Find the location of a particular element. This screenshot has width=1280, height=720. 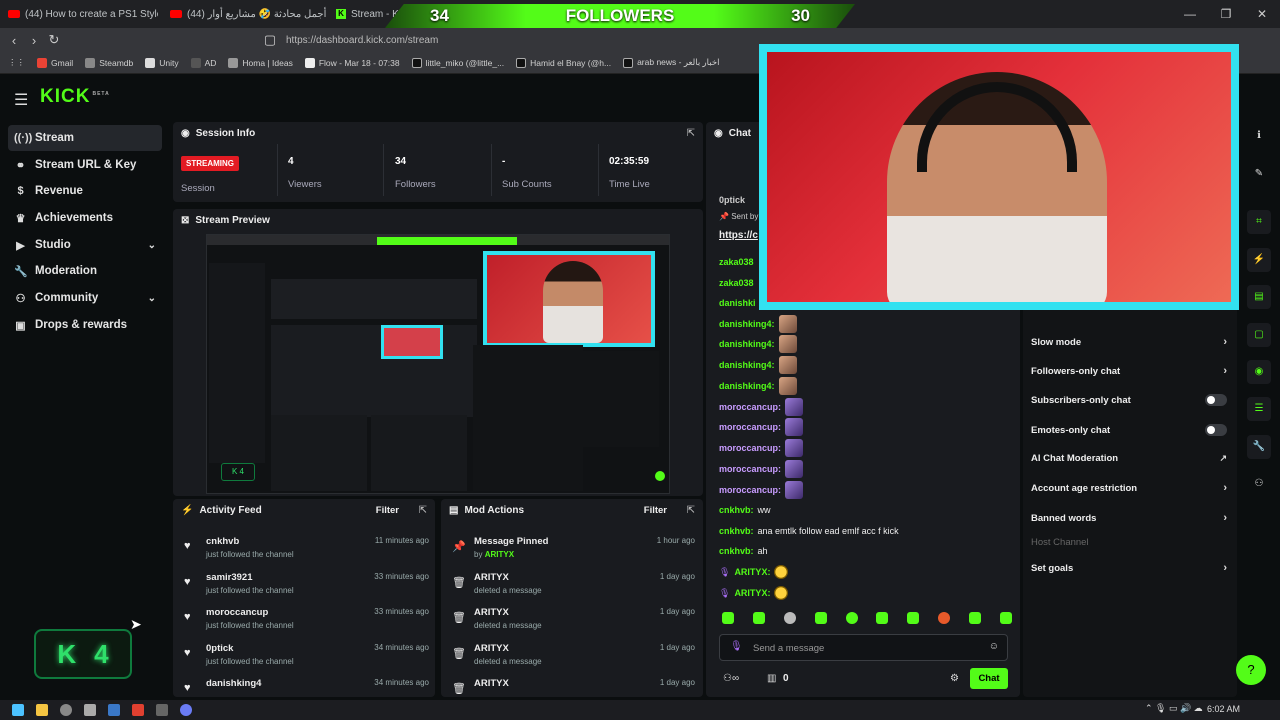

send-chat-button: Chat is located at coordinates (989, 678).